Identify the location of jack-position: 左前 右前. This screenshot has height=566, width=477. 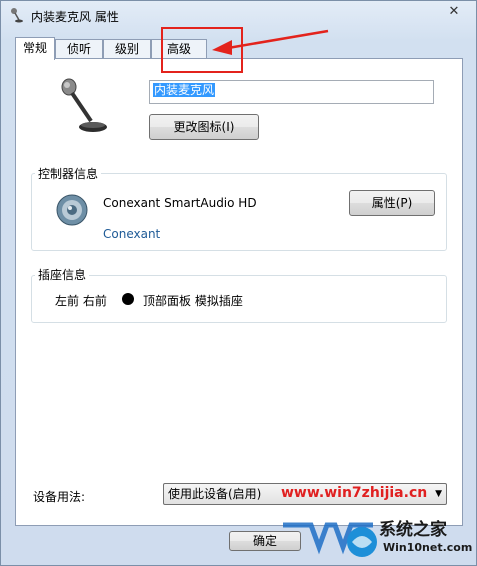
(81, 301).